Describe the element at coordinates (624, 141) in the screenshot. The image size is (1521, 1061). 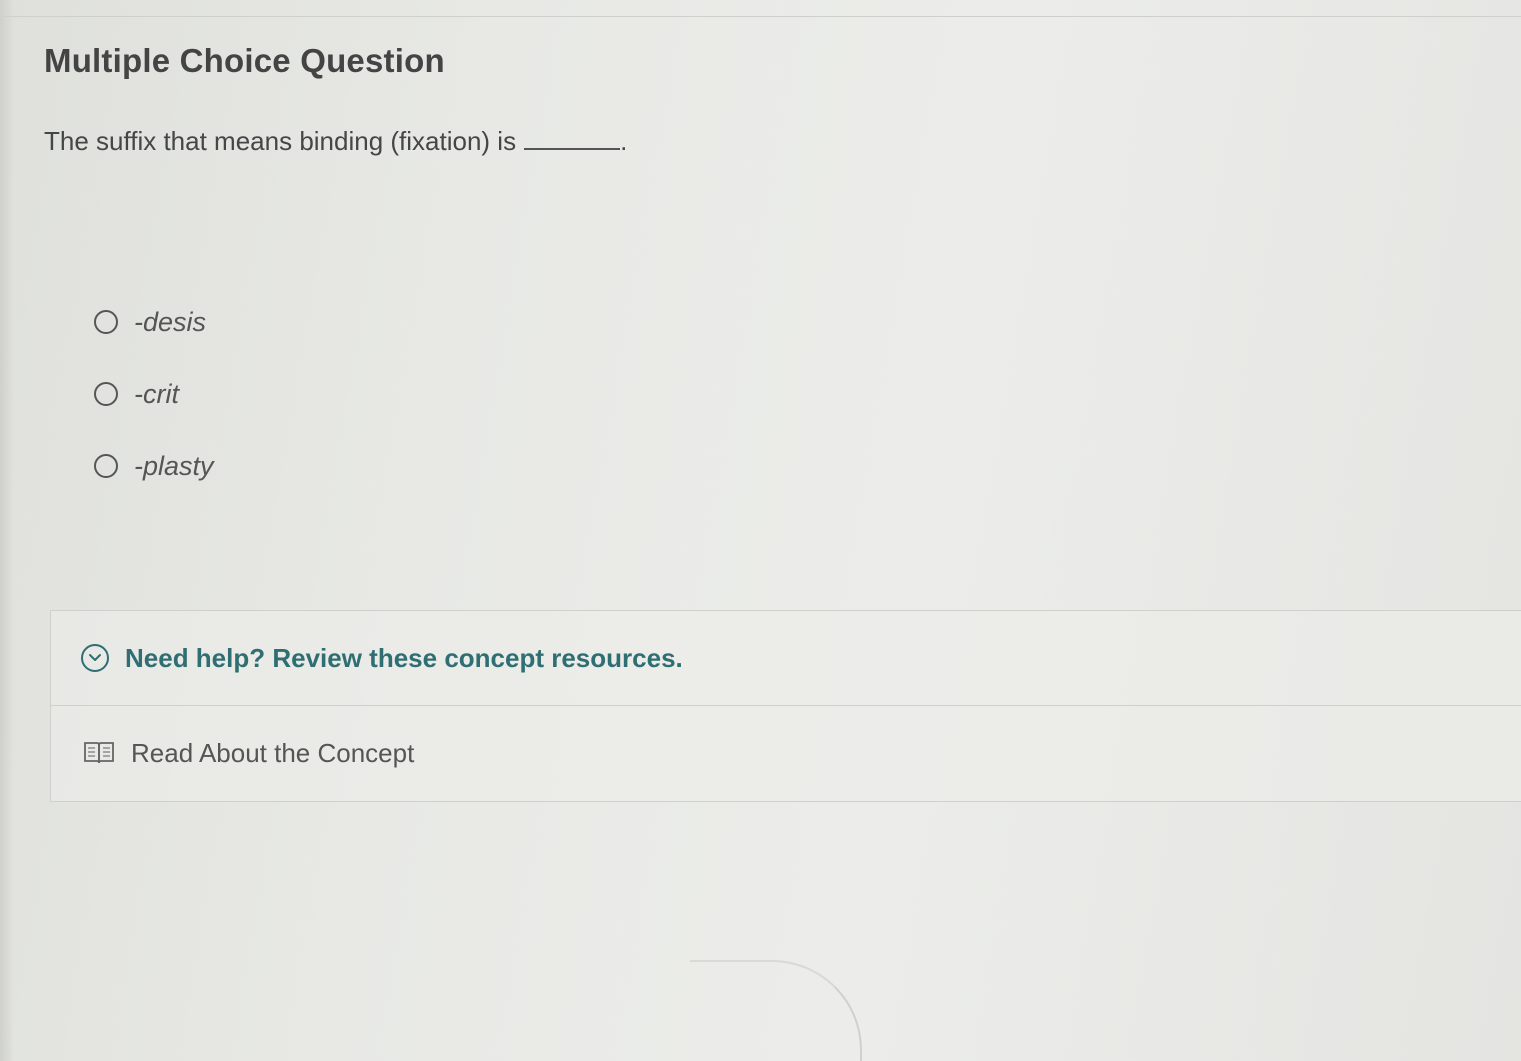
I see `question-end-punctuation: .` at that location.